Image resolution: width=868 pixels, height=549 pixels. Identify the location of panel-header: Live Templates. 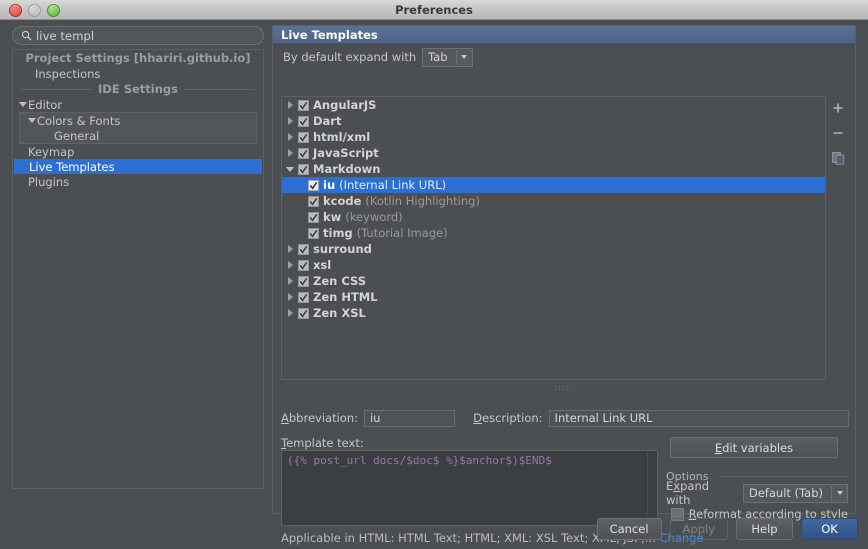
(564, 35).